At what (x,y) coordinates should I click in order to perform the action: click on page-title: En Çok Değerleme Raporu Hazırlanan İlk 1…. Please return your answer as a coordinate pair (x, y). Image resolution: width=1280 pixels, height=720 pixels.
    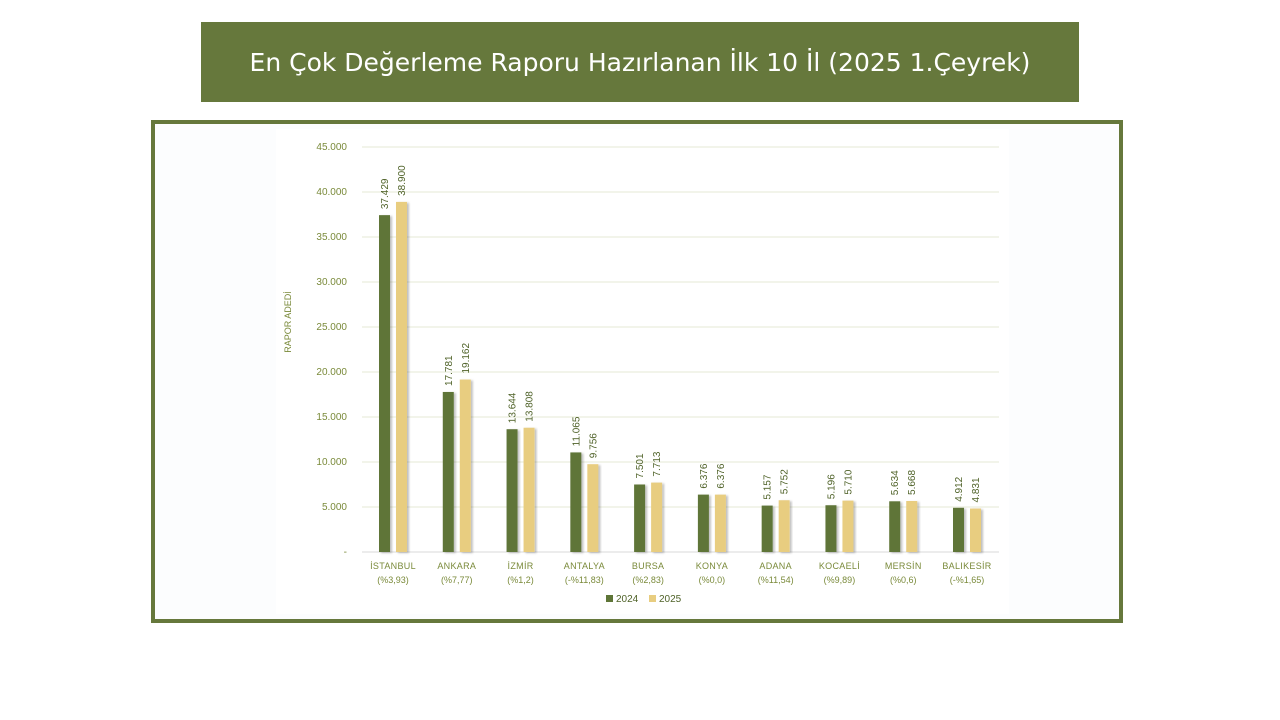
    Looking at the image, I should click on (640, 62).